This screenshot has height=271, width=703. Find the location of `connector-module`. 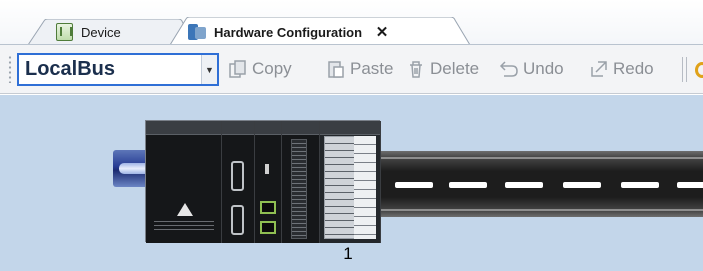

connector-module is located at coordinates (301, 182).